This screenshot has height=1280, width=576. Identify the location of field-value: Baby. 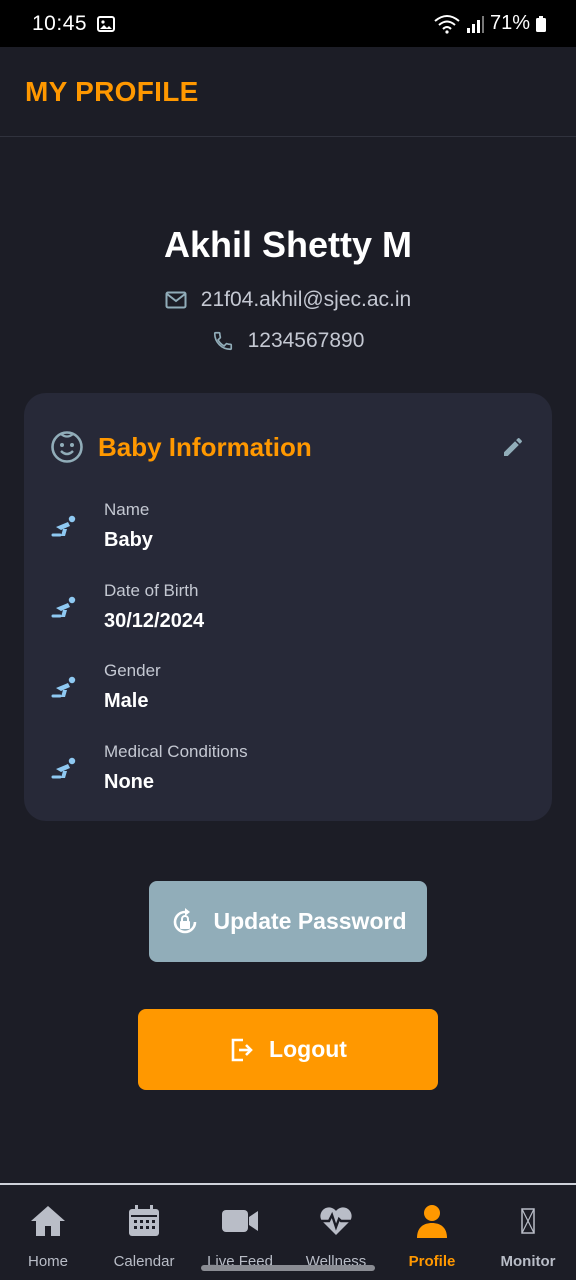
(128, 540).